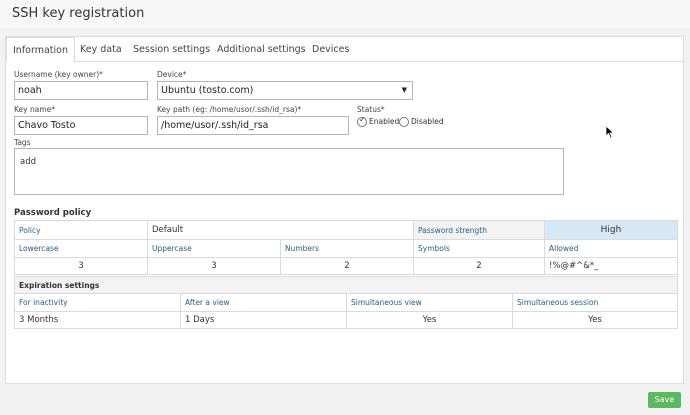 This screenshot has width=690, height=415. I want to click on keyname-field: Chavo Tosto, so click(81, 125).